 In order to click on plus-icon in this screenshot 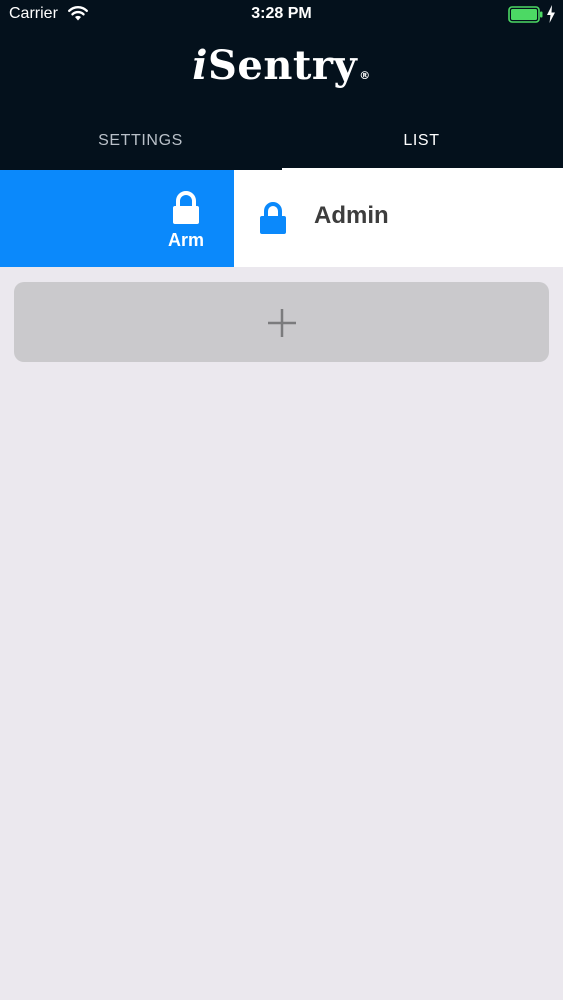, I will do `click(282, 323)`.